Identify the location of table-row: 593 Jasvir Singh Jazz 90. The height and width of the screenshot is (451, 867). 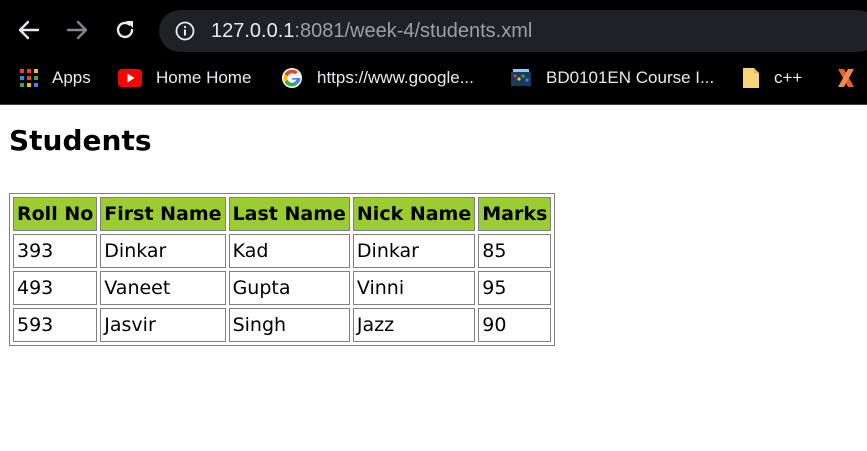
(282, 325).